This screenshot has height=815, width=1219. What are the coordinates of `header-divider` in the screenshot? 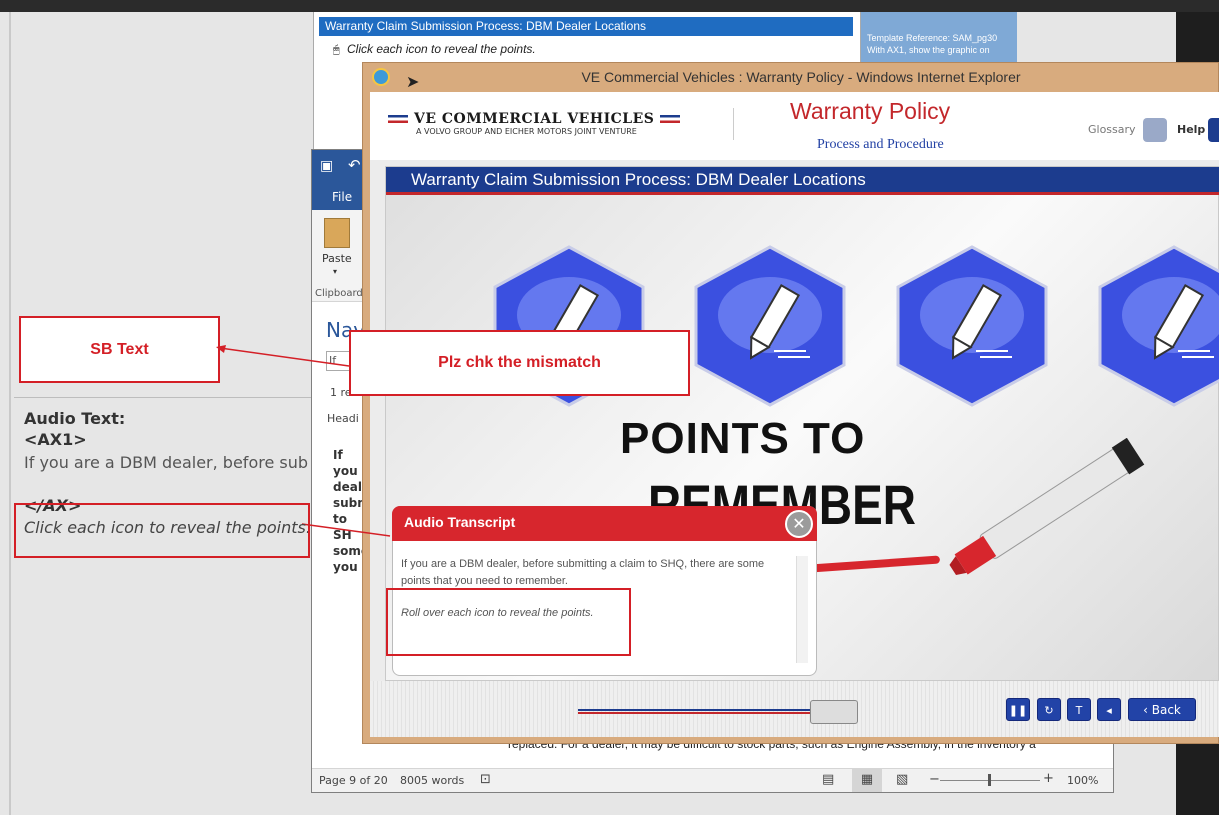 It's located at (733, 124).